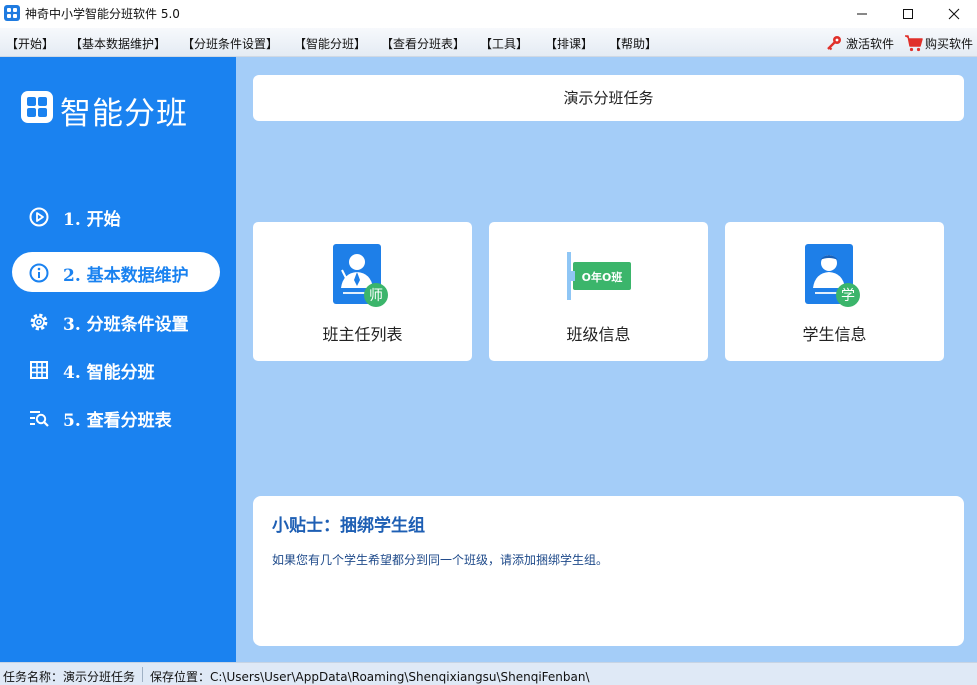  I want to click on menu-tools: 【工具】, so click(504, 43).